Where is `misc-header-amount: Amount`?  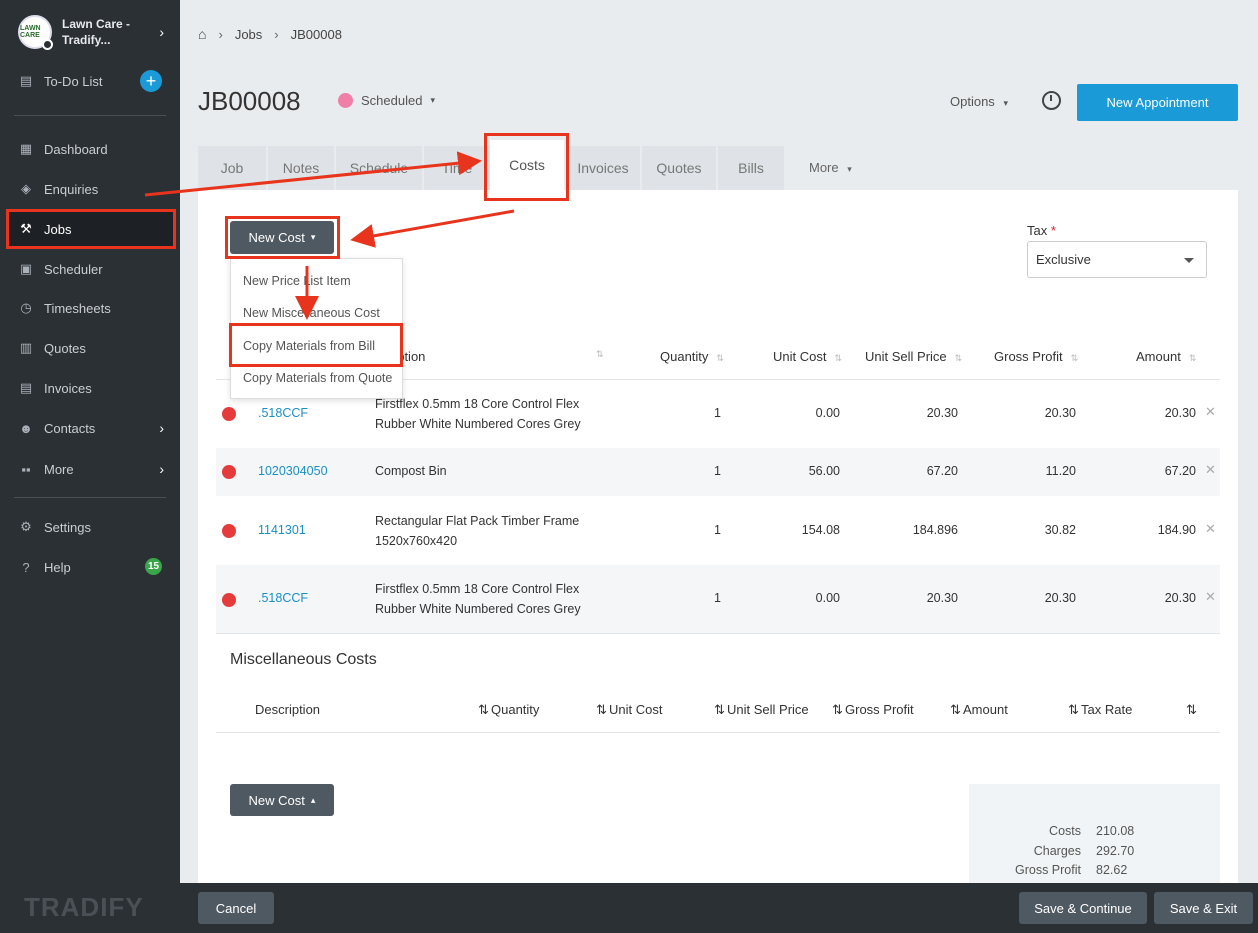 misc-header-amount: Amount is located at coordinates (985, 709).